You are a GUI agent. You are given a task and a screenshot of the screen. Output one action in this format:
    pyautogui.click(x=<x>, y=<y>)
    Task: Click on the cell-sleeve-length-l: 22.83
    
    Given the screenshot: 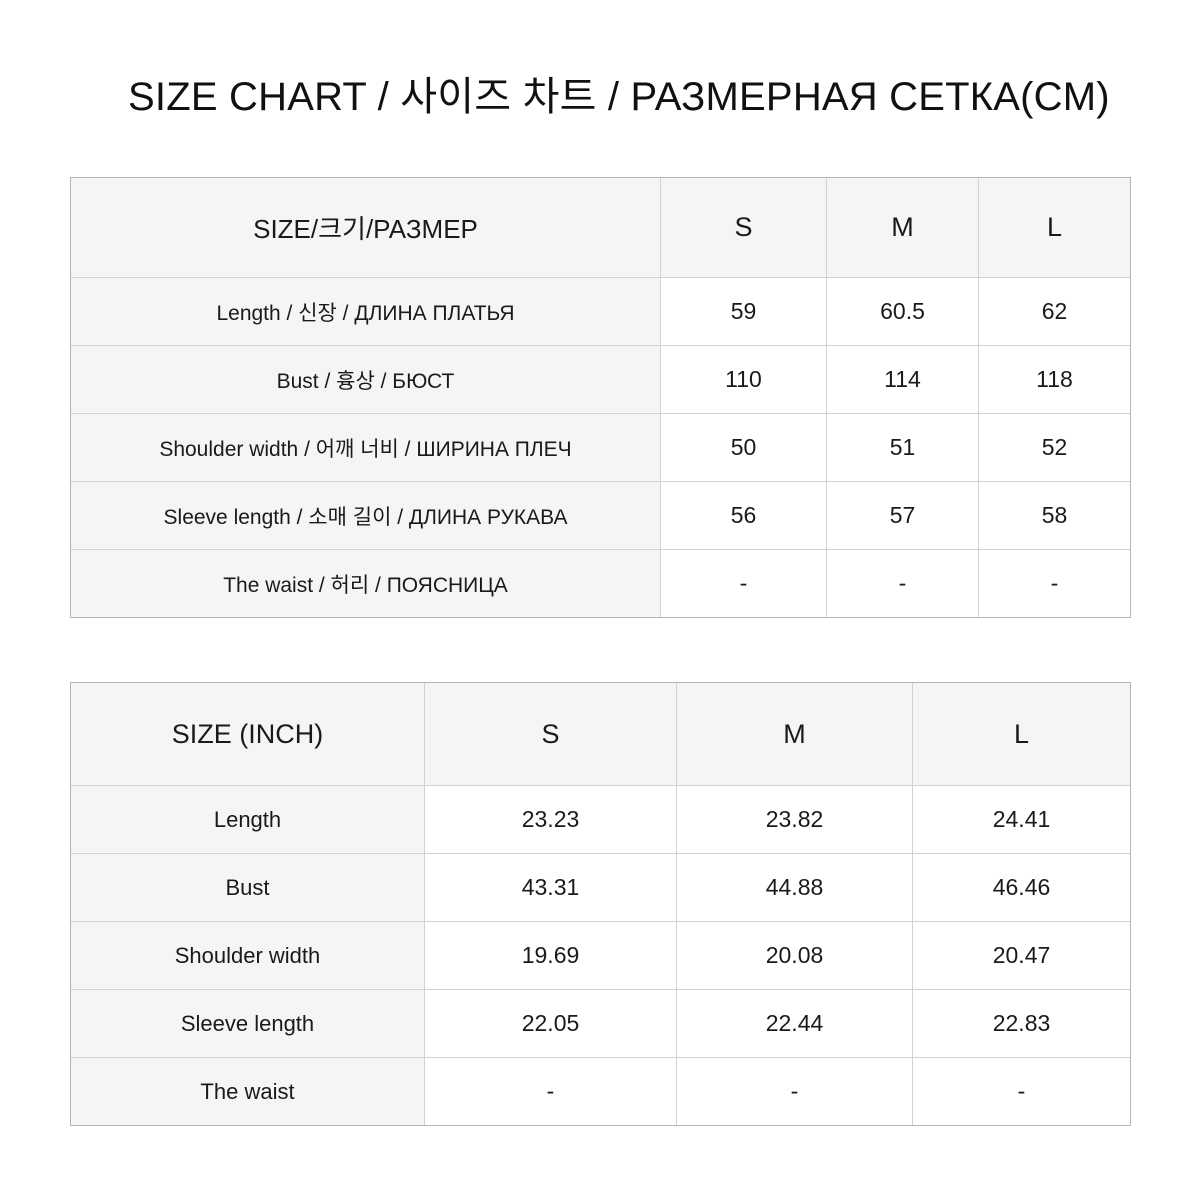 What is the action you would take?
    pyautogui.click(x=1021, y=1023)
    